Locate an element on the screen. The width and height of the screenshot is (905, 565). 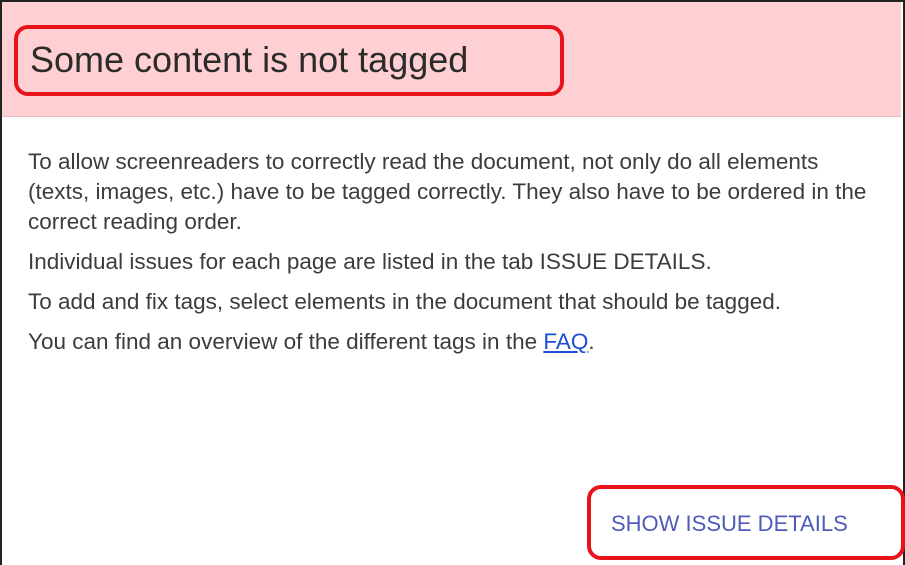
issue-title: Some content is not tagged is located at coordinates (249, 59).